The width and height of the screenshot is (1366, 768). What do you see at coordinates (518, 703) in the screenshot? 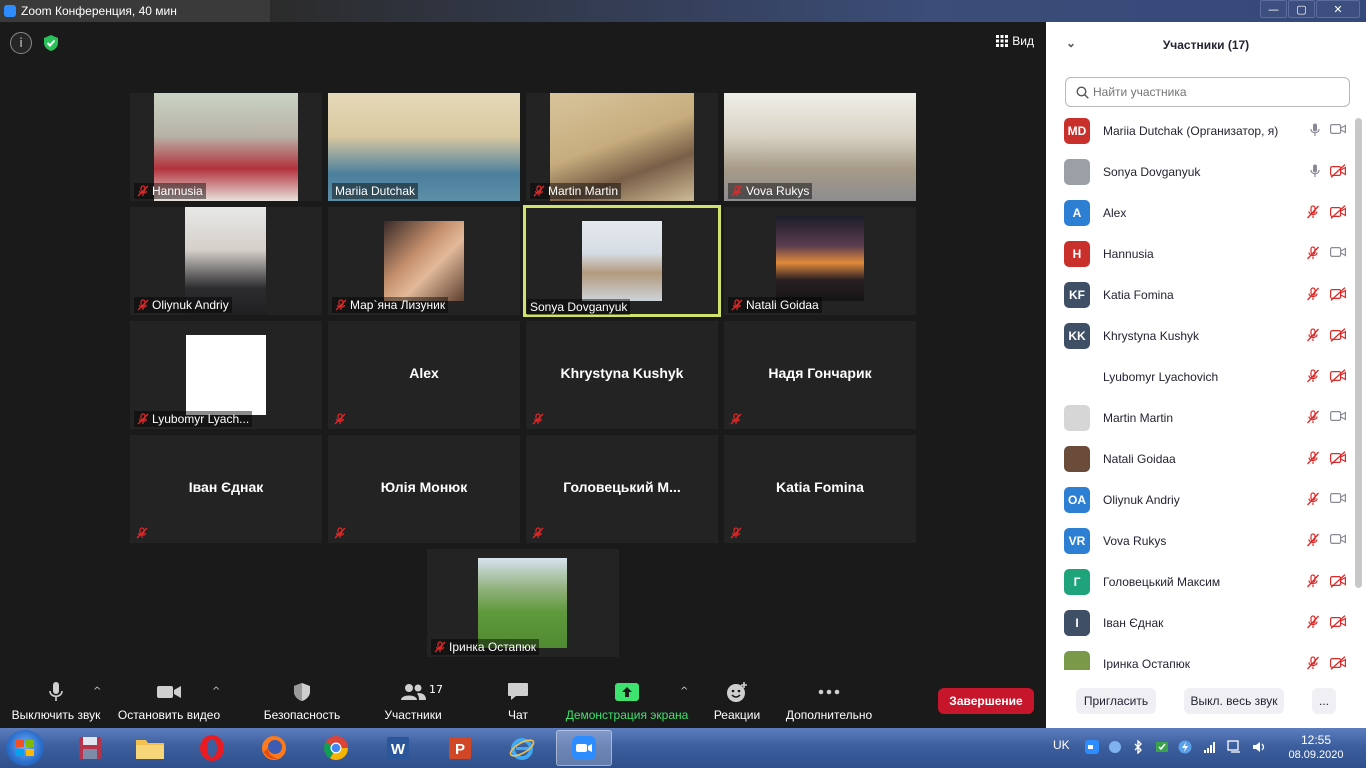
I see `chat-button: Чат` at bounding box center [518, 703].